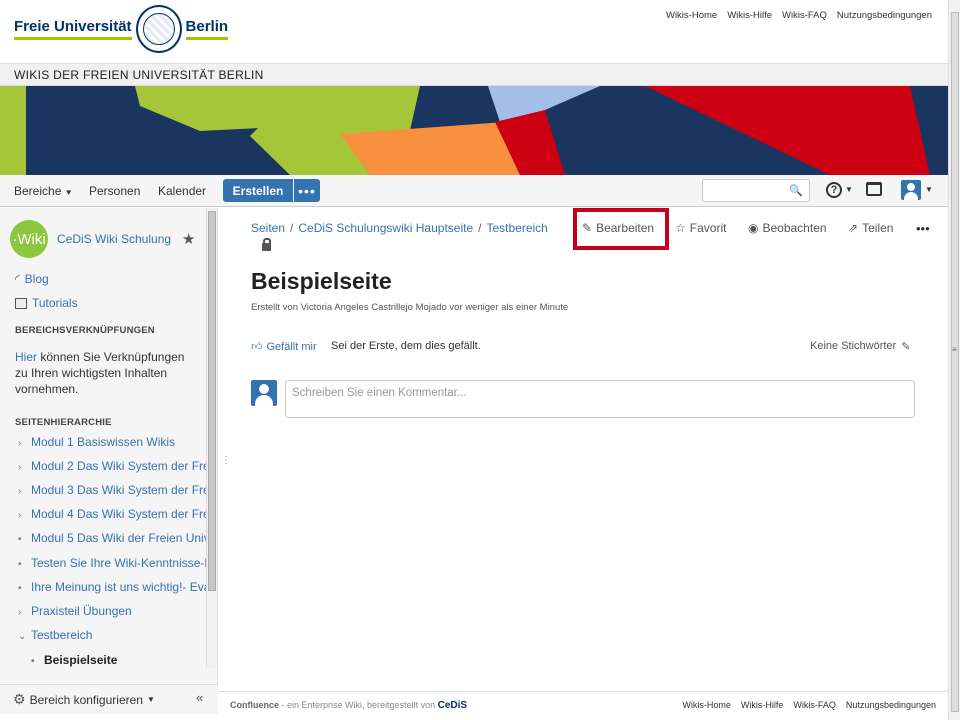 The height and width of the screenshot is (720, 960). Describe the element at coordinates (853, 228) in the screenshot. I see `share-icon: ⇗` at that location.